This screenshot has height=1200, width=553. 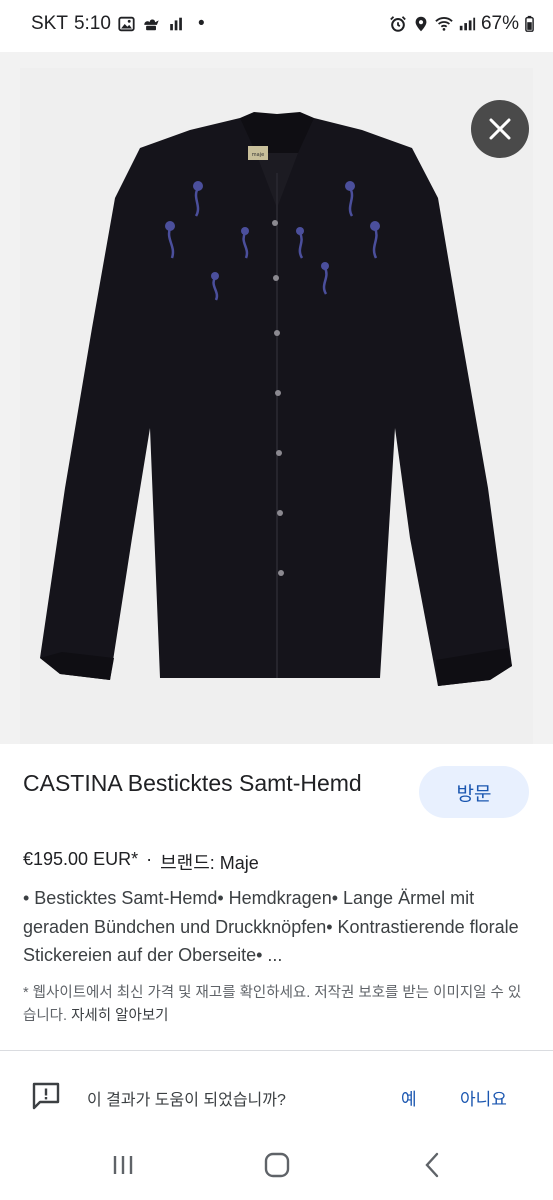 I want to click on navigation-bar, so click(x=276, y=1168).